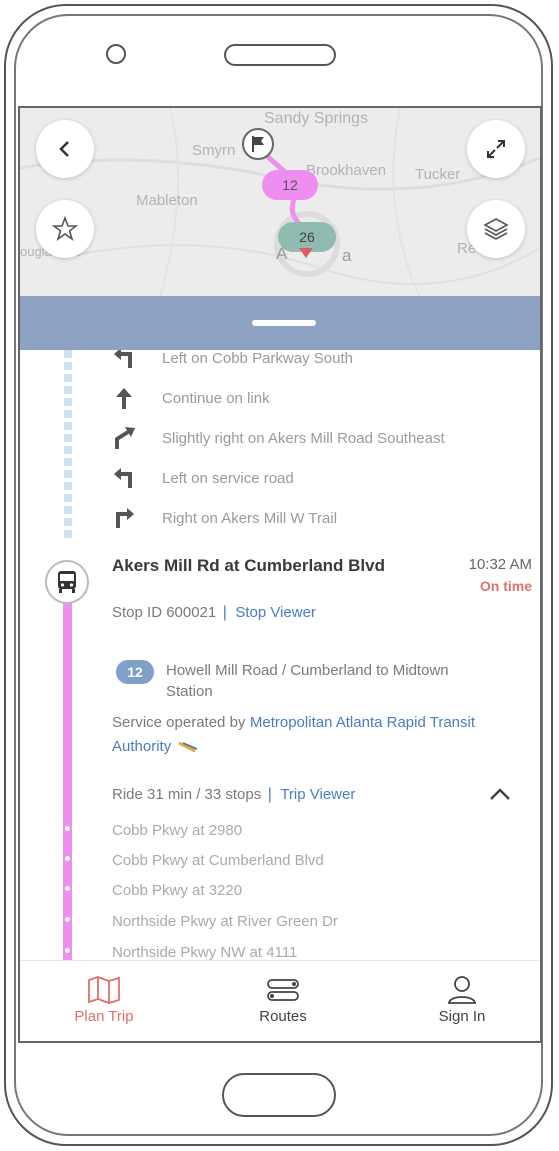  Describe the element at coordinates (177, 830) in the screenshot. I see `intermediate-stop: Cobb Pkwy at 2980` at that location.